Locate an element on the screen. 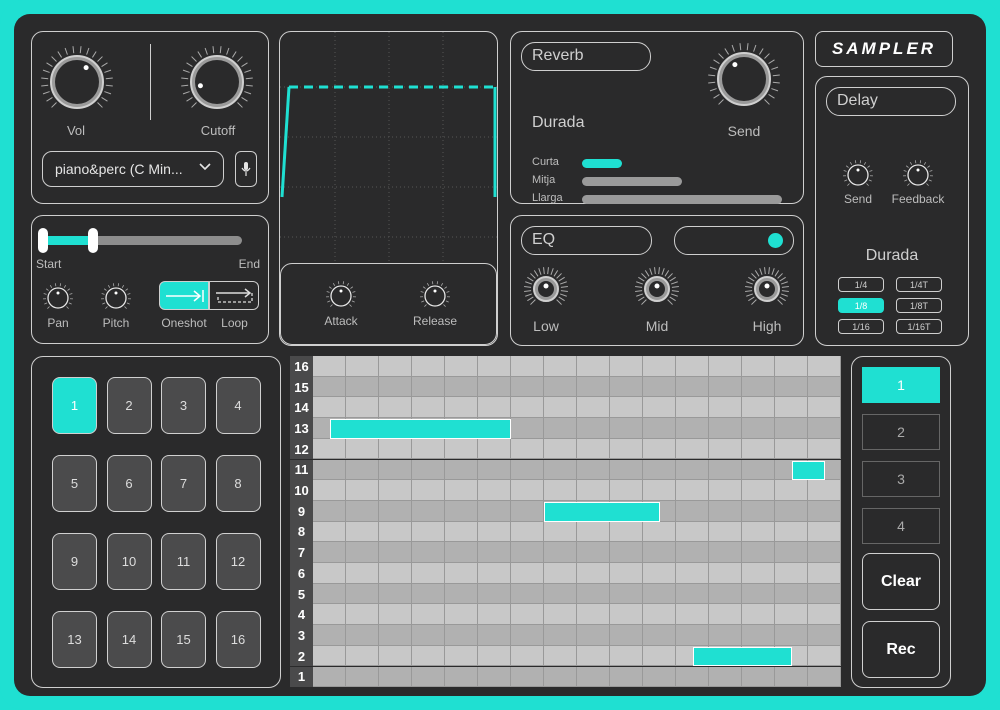 The height and width of the screenshot is (710, 1000). start-handle is located at coordinates (43, 240).